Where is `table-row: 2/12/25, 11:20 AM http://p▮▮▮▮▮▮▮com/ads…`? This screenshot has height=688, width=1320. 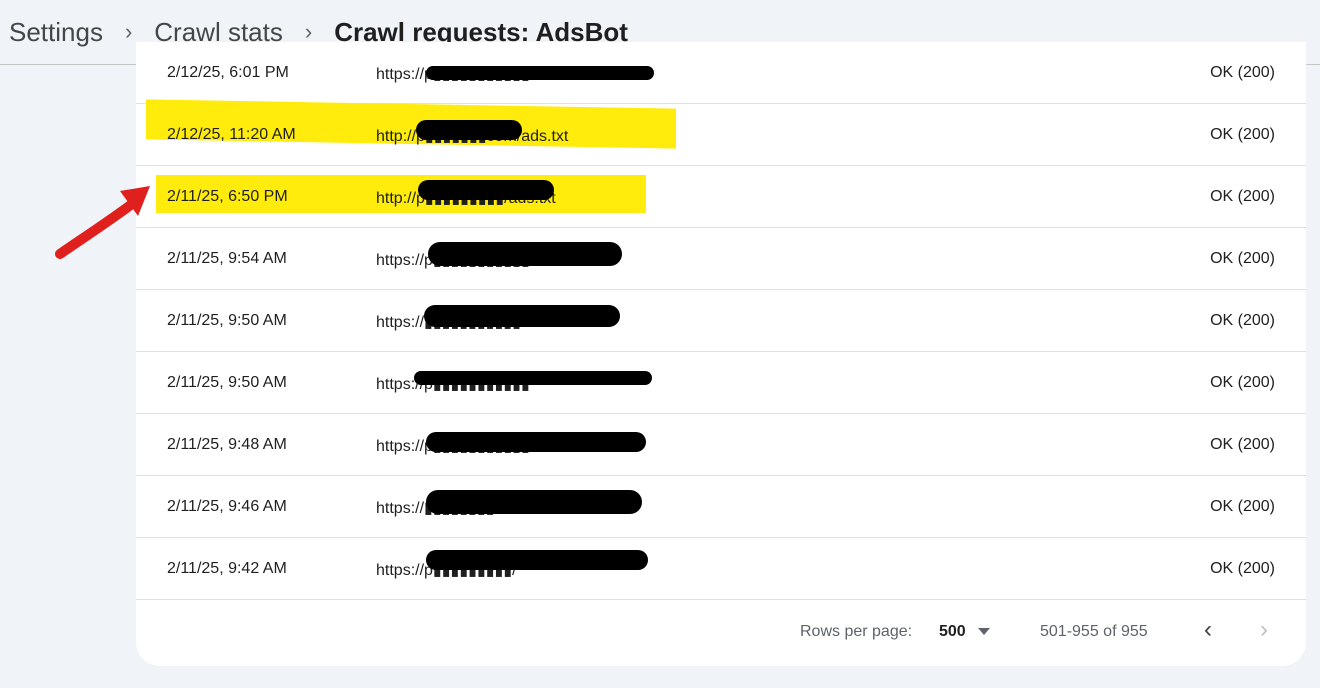
table-row: 2/12/25, 11:20 AM http://p▮▮▮▮▮▮▮com/ads… is located at coordinates (721, 132).